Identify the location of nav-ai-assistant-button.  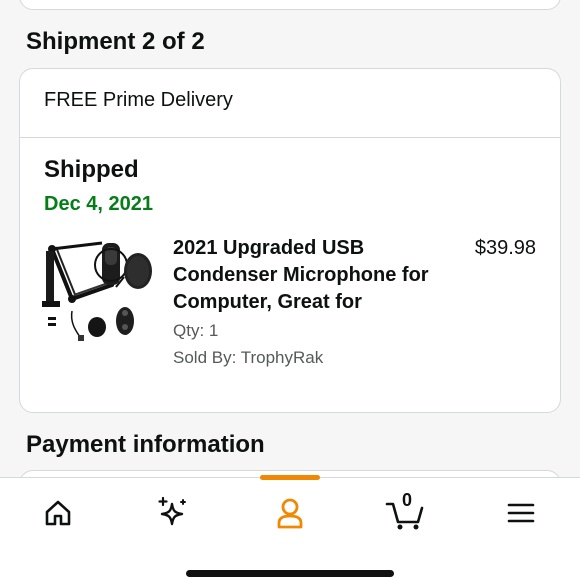
(173, 513).